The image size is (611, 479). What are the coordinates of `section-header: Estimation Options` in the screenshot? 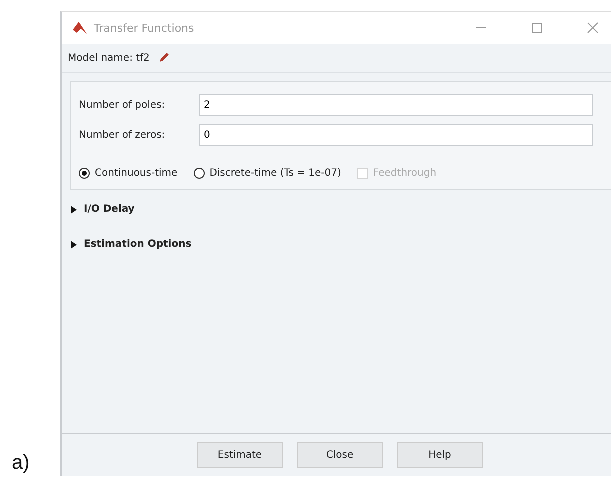 It's located at (138, 244).